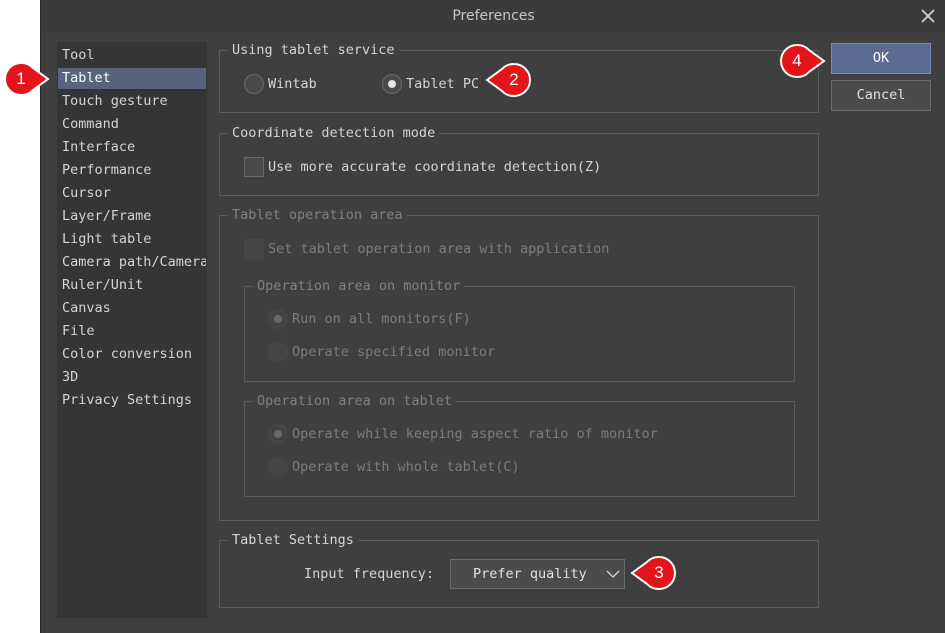 Image resolution: width=945 pixels, height=633 pixels. What do you see at coordinates (132, 78) in the screenshot?
I see `sidebar-item-tablet: Tablet` at bounding box center [132, 78].